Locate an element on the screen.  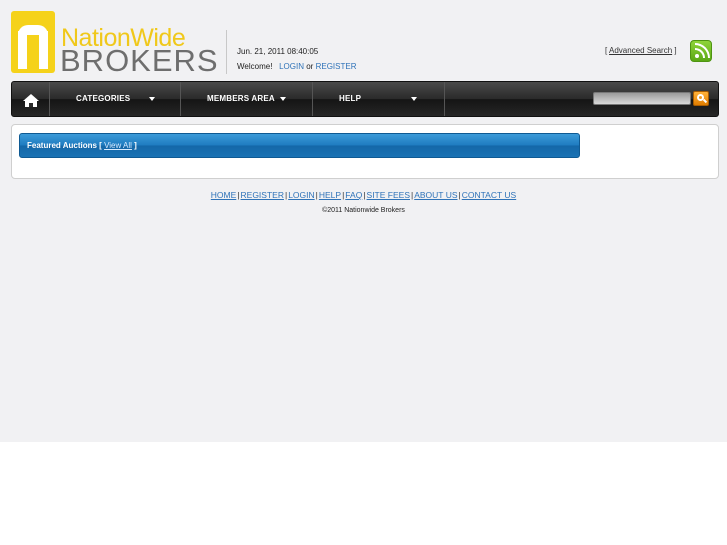
nav-item-members-area: MEMBERS AREA is located at coordinates (246, 99).